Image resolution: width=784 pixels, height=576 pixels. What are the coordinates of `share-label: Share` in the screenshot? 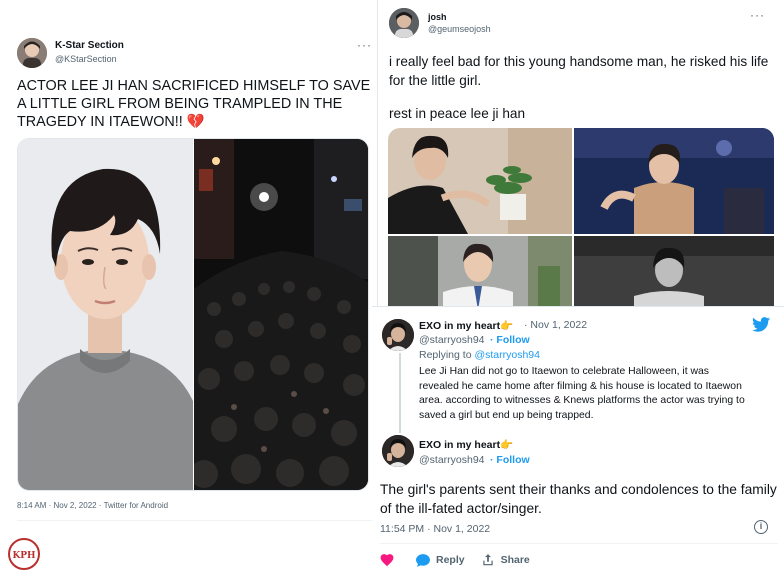 It's located at (515, 560).